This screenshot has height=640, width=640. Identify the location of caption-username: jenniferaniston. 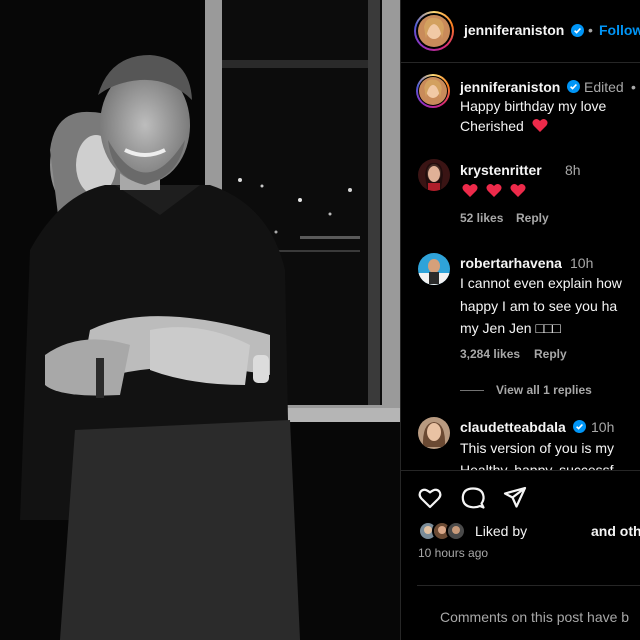
(510, 87).